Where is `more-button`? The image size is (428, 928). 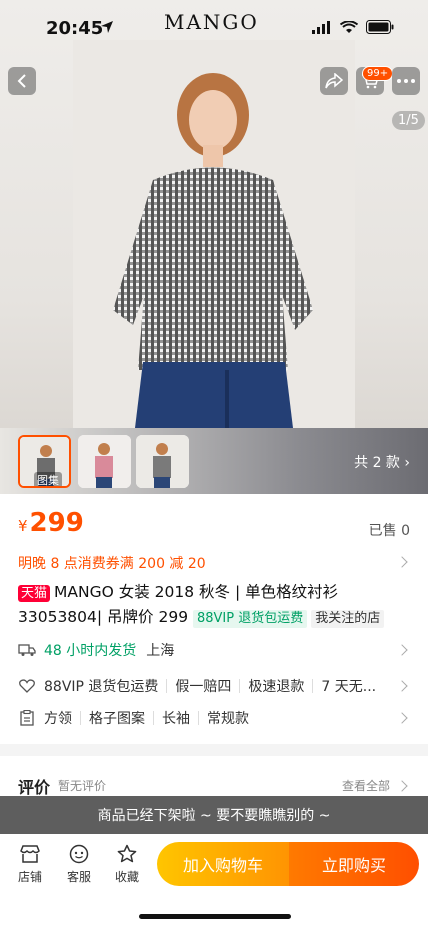 more-button is located at coordinates (406, 81).